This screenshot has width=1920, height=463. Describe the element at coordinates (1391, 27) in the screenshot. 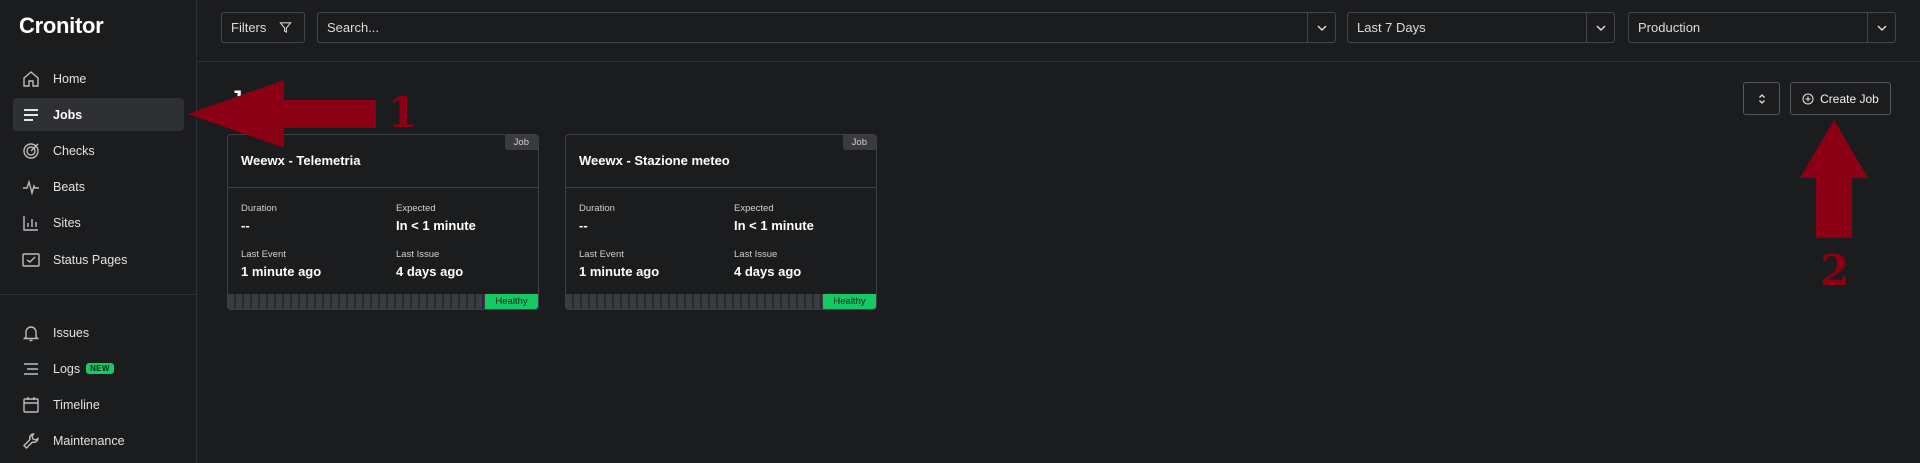

I see `time-range-value: Last 7 Days` at that location.